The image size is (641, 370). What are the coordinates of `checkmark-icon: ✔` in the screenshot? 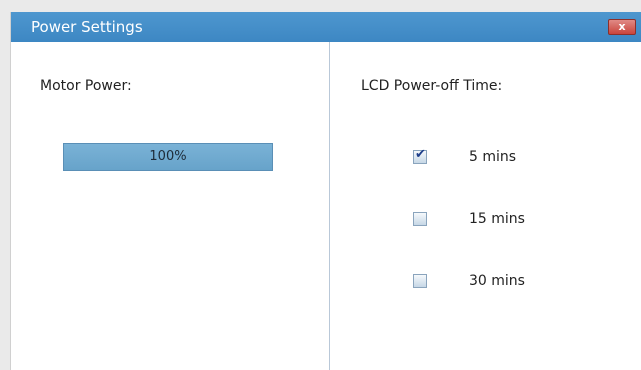 It's located at (420, 154).